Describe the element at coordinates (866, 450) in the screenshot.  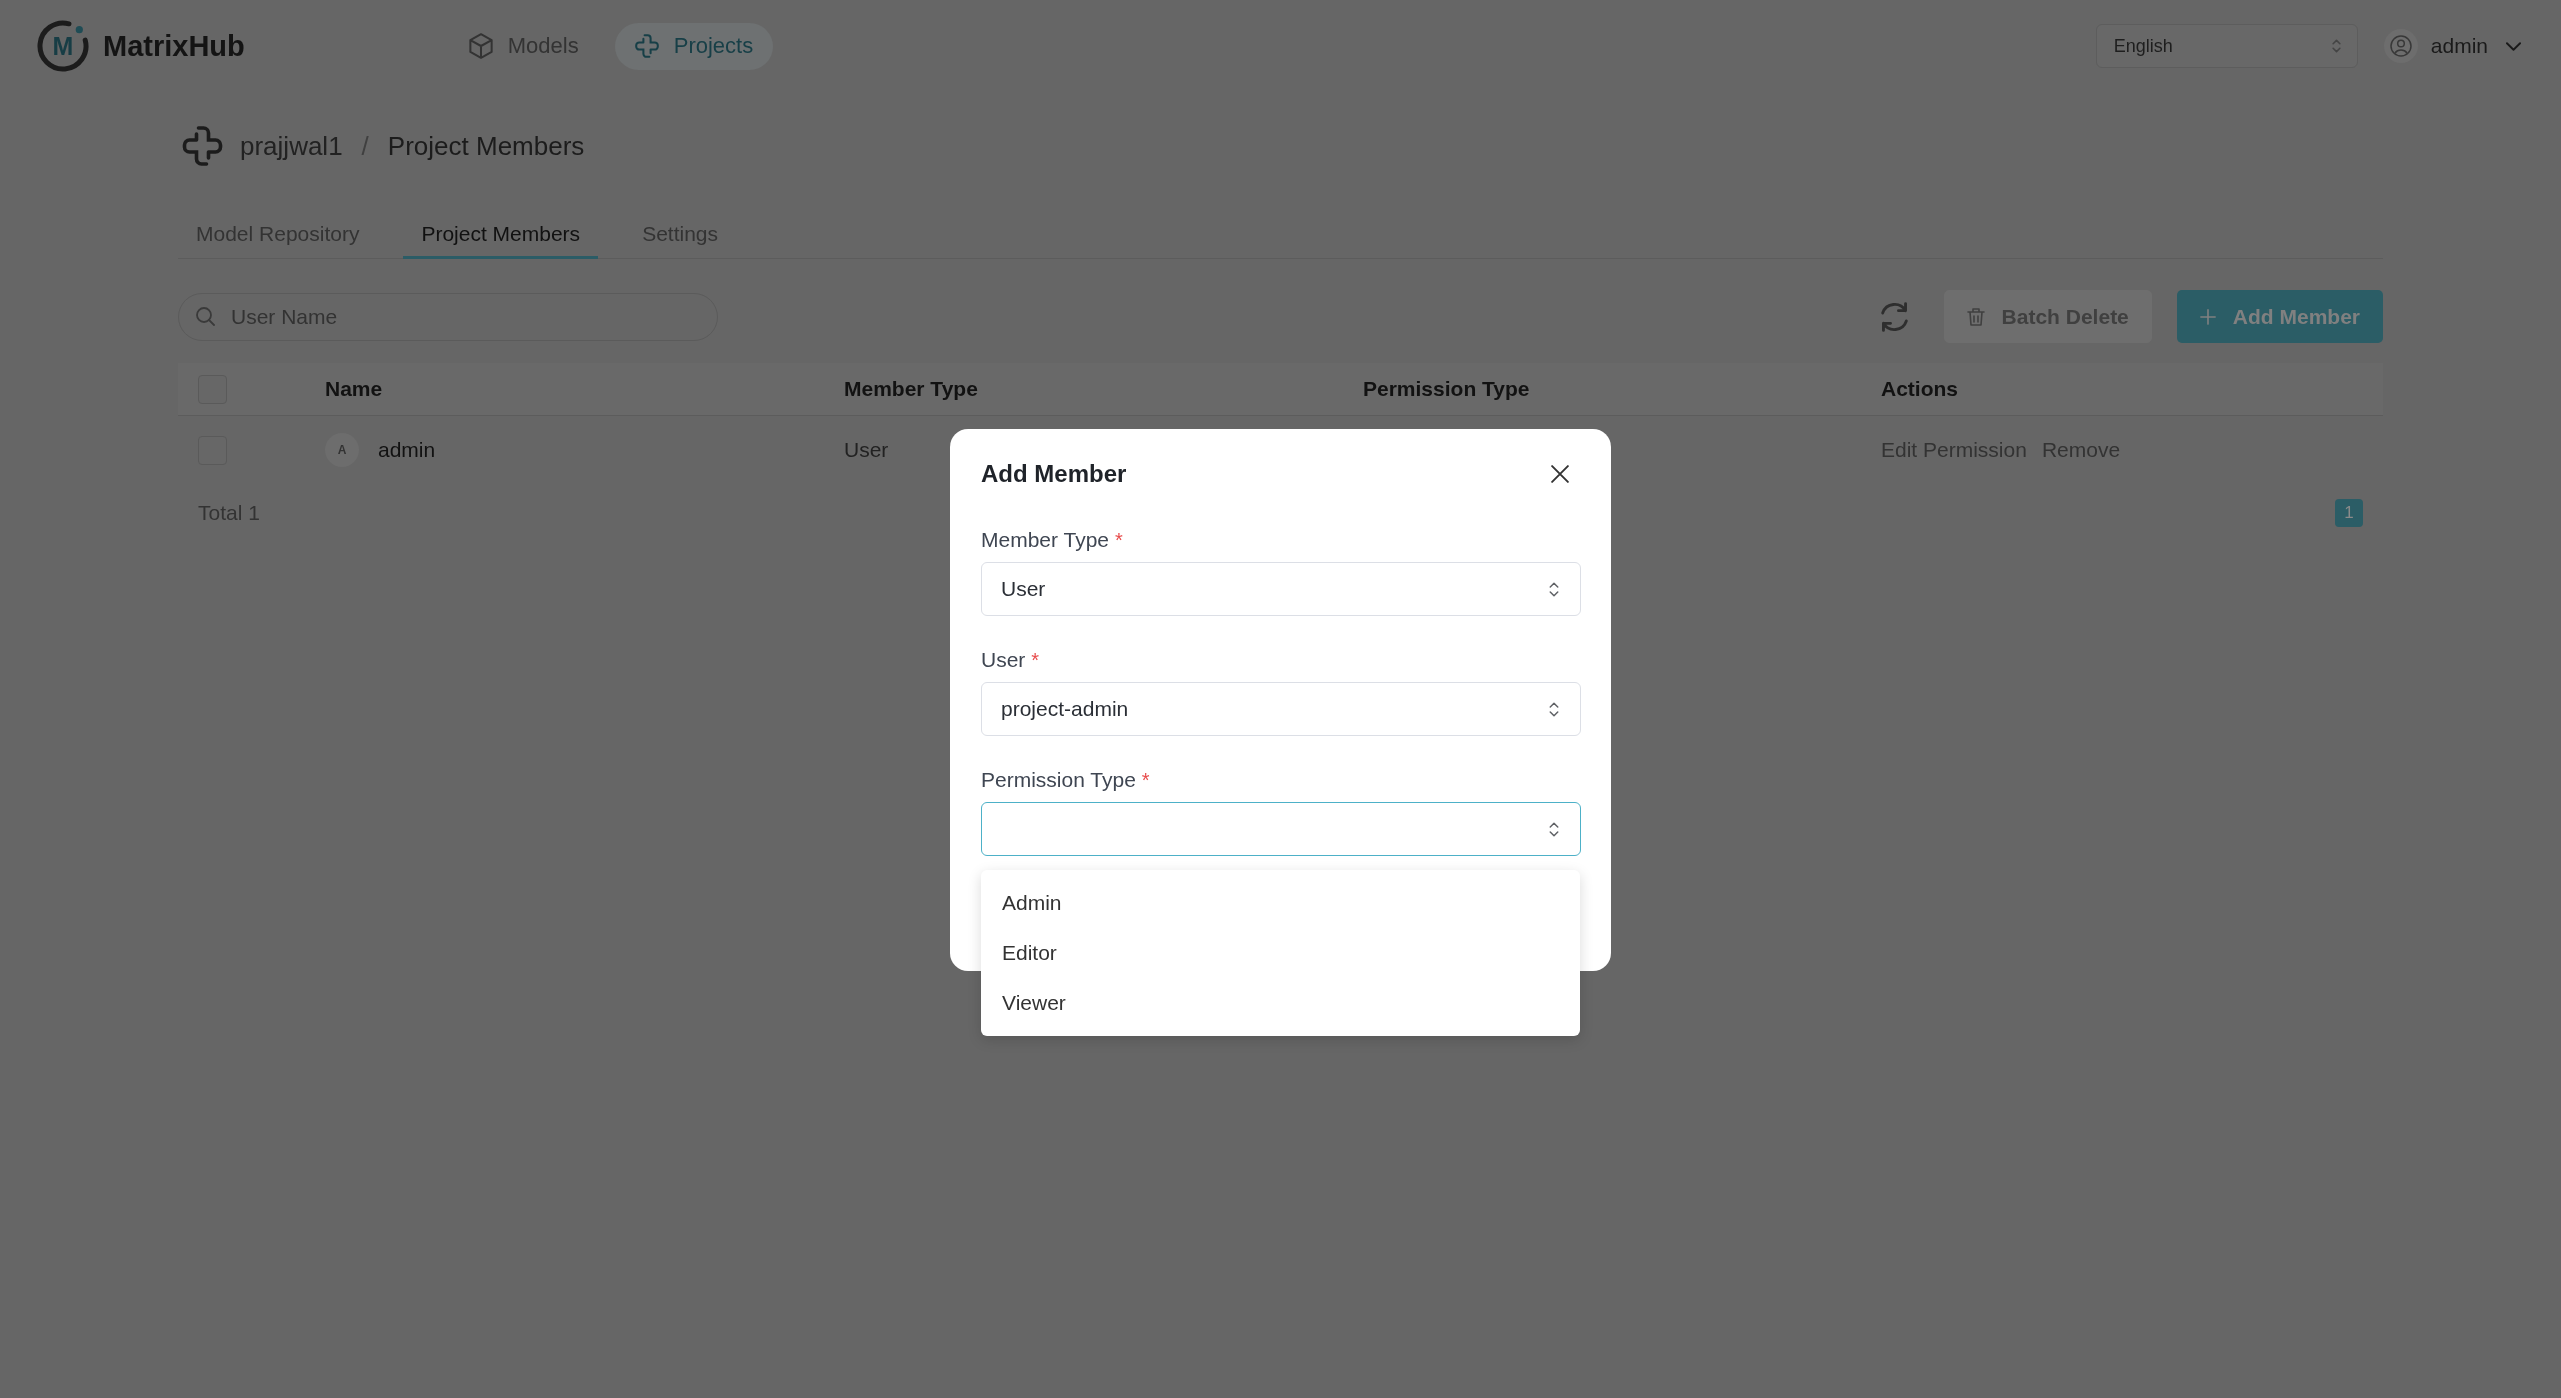
I see `table-cell: User` at that location.